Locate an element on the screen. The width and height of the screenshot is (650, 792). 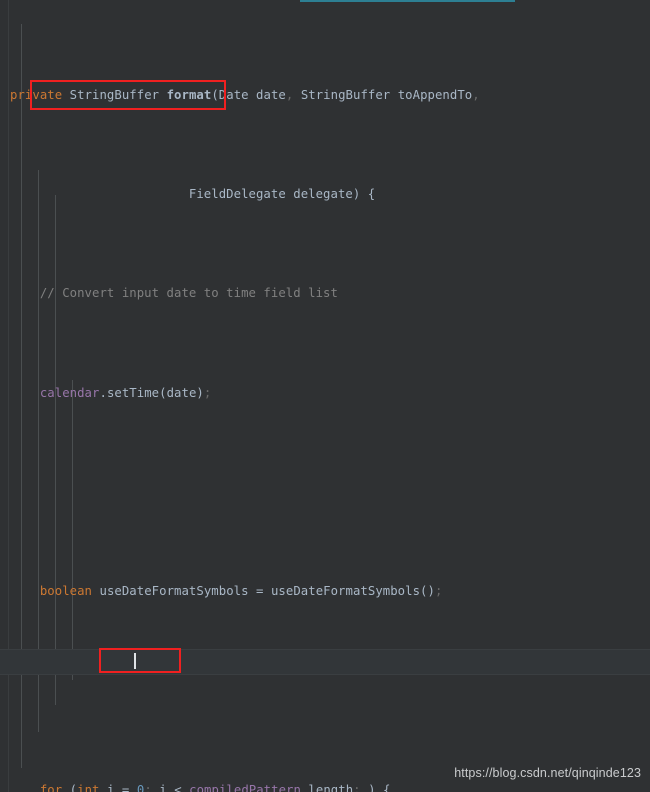
code-line-3: // Convert input date to time field list is located at coordinates (325, 293).